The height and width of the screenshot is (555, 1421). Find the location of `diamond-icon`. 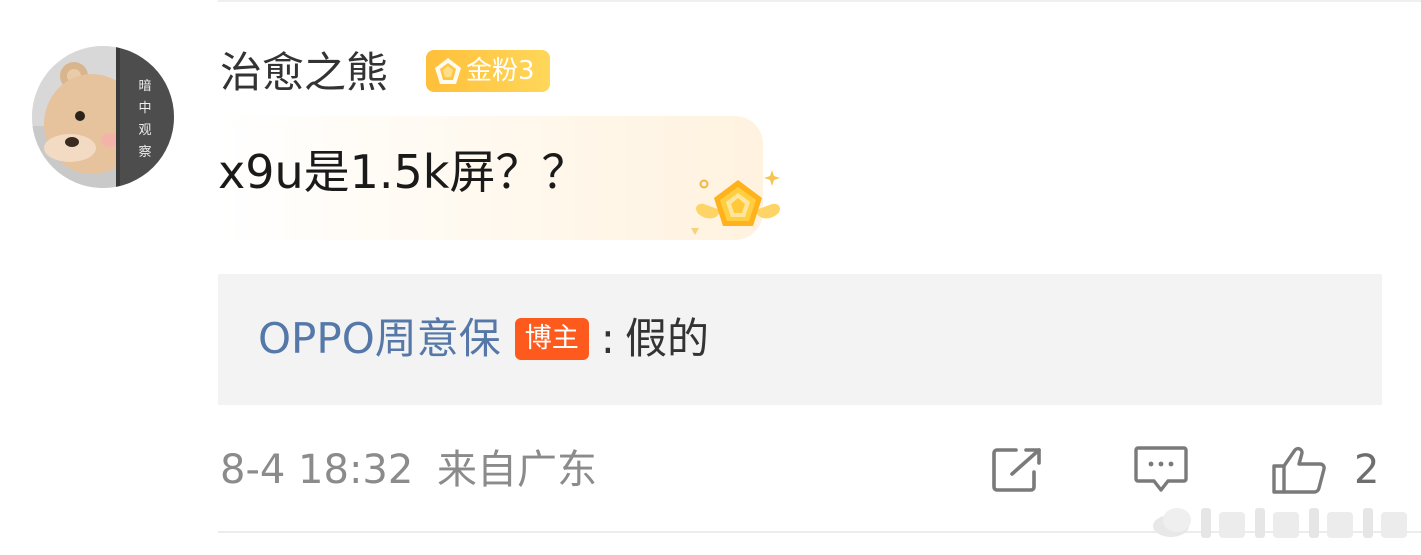

diamond-icon is located at coordinates (448, 71).